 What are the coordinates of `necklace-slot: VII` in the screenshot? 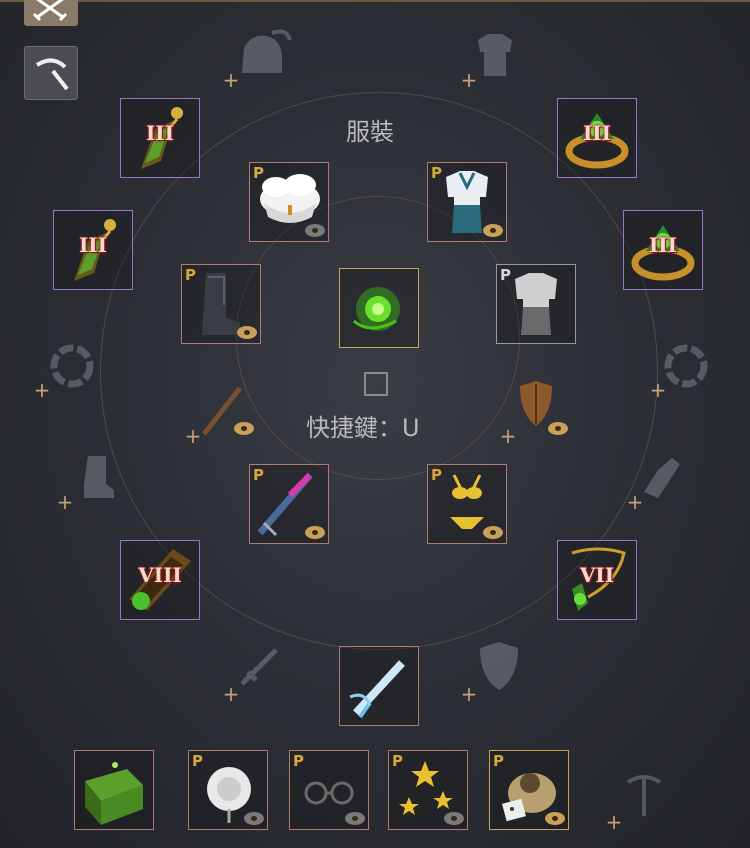 It's located at (597, 580).